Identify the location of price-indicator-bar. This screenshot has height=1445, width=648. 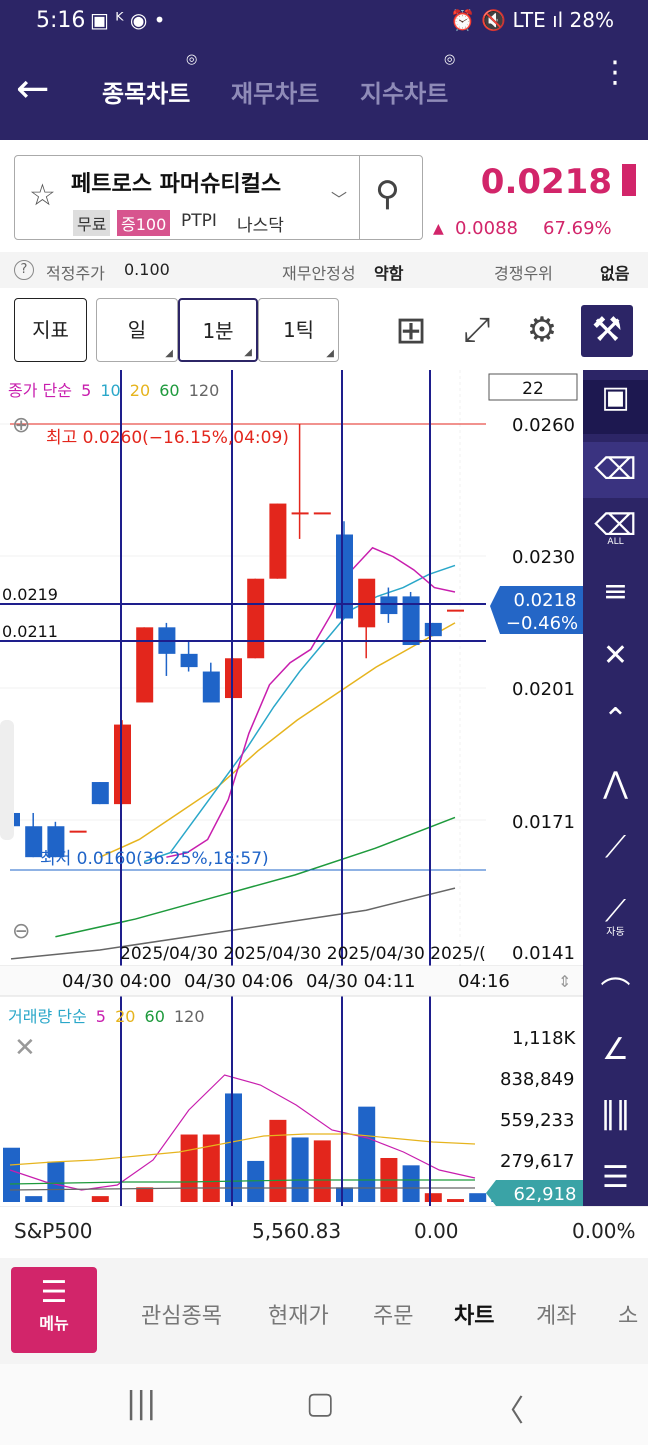
(629, 180).